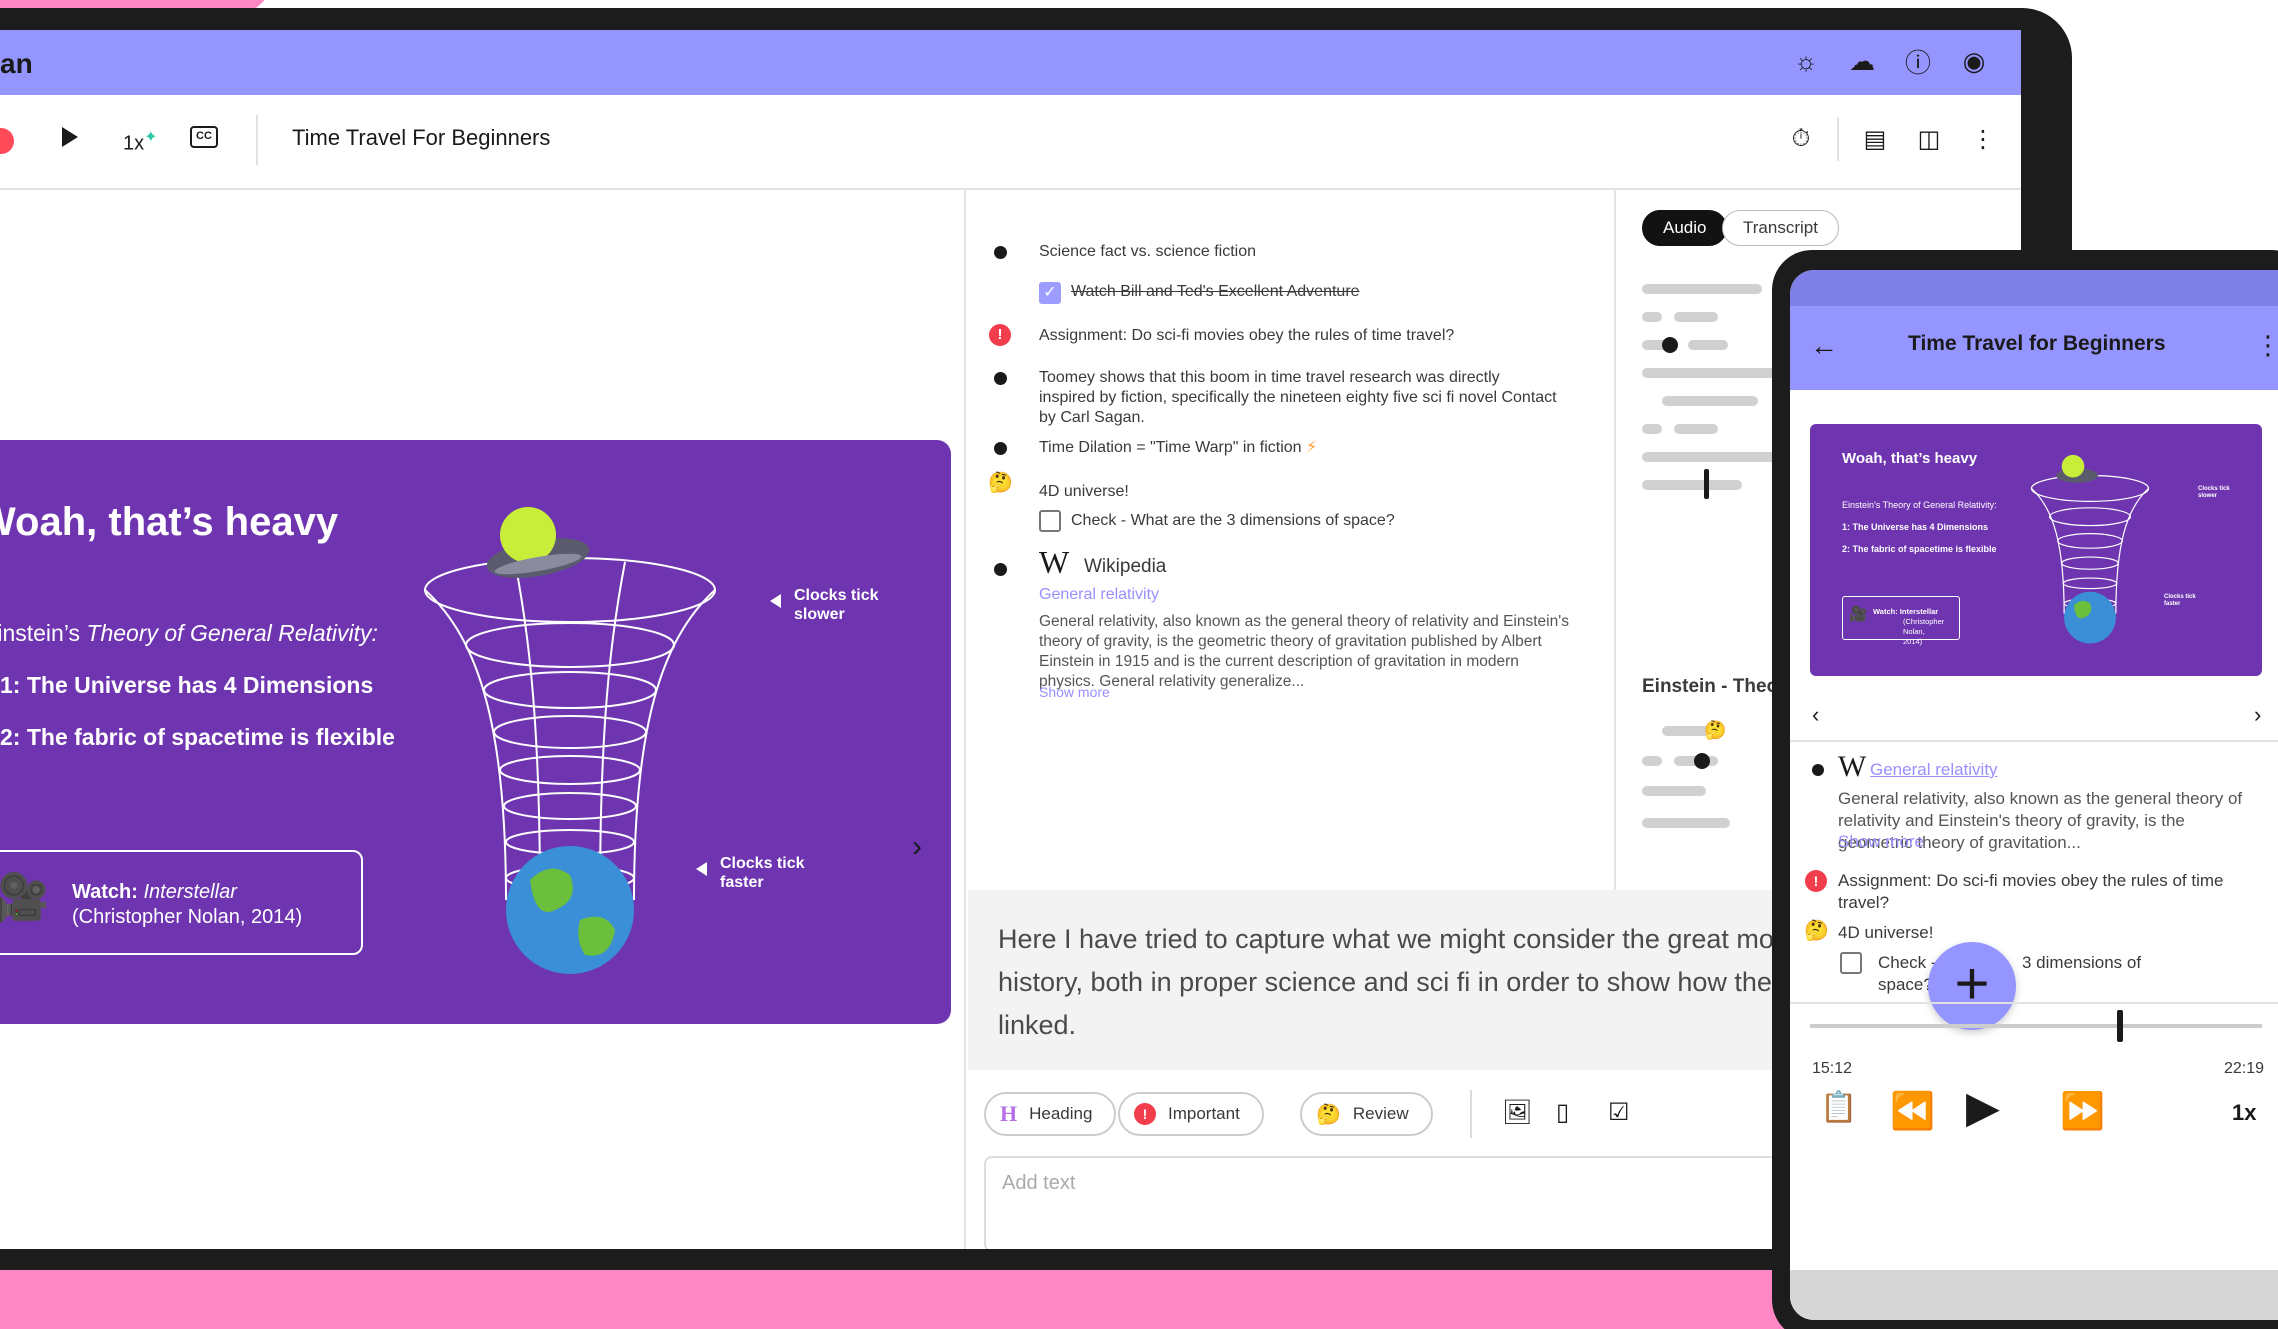  Describe the element at coordinates (1919, 549) in the screenshot. I see `phone-slide-point-2: 2: The fabric of spacetime is flexible` at that location.